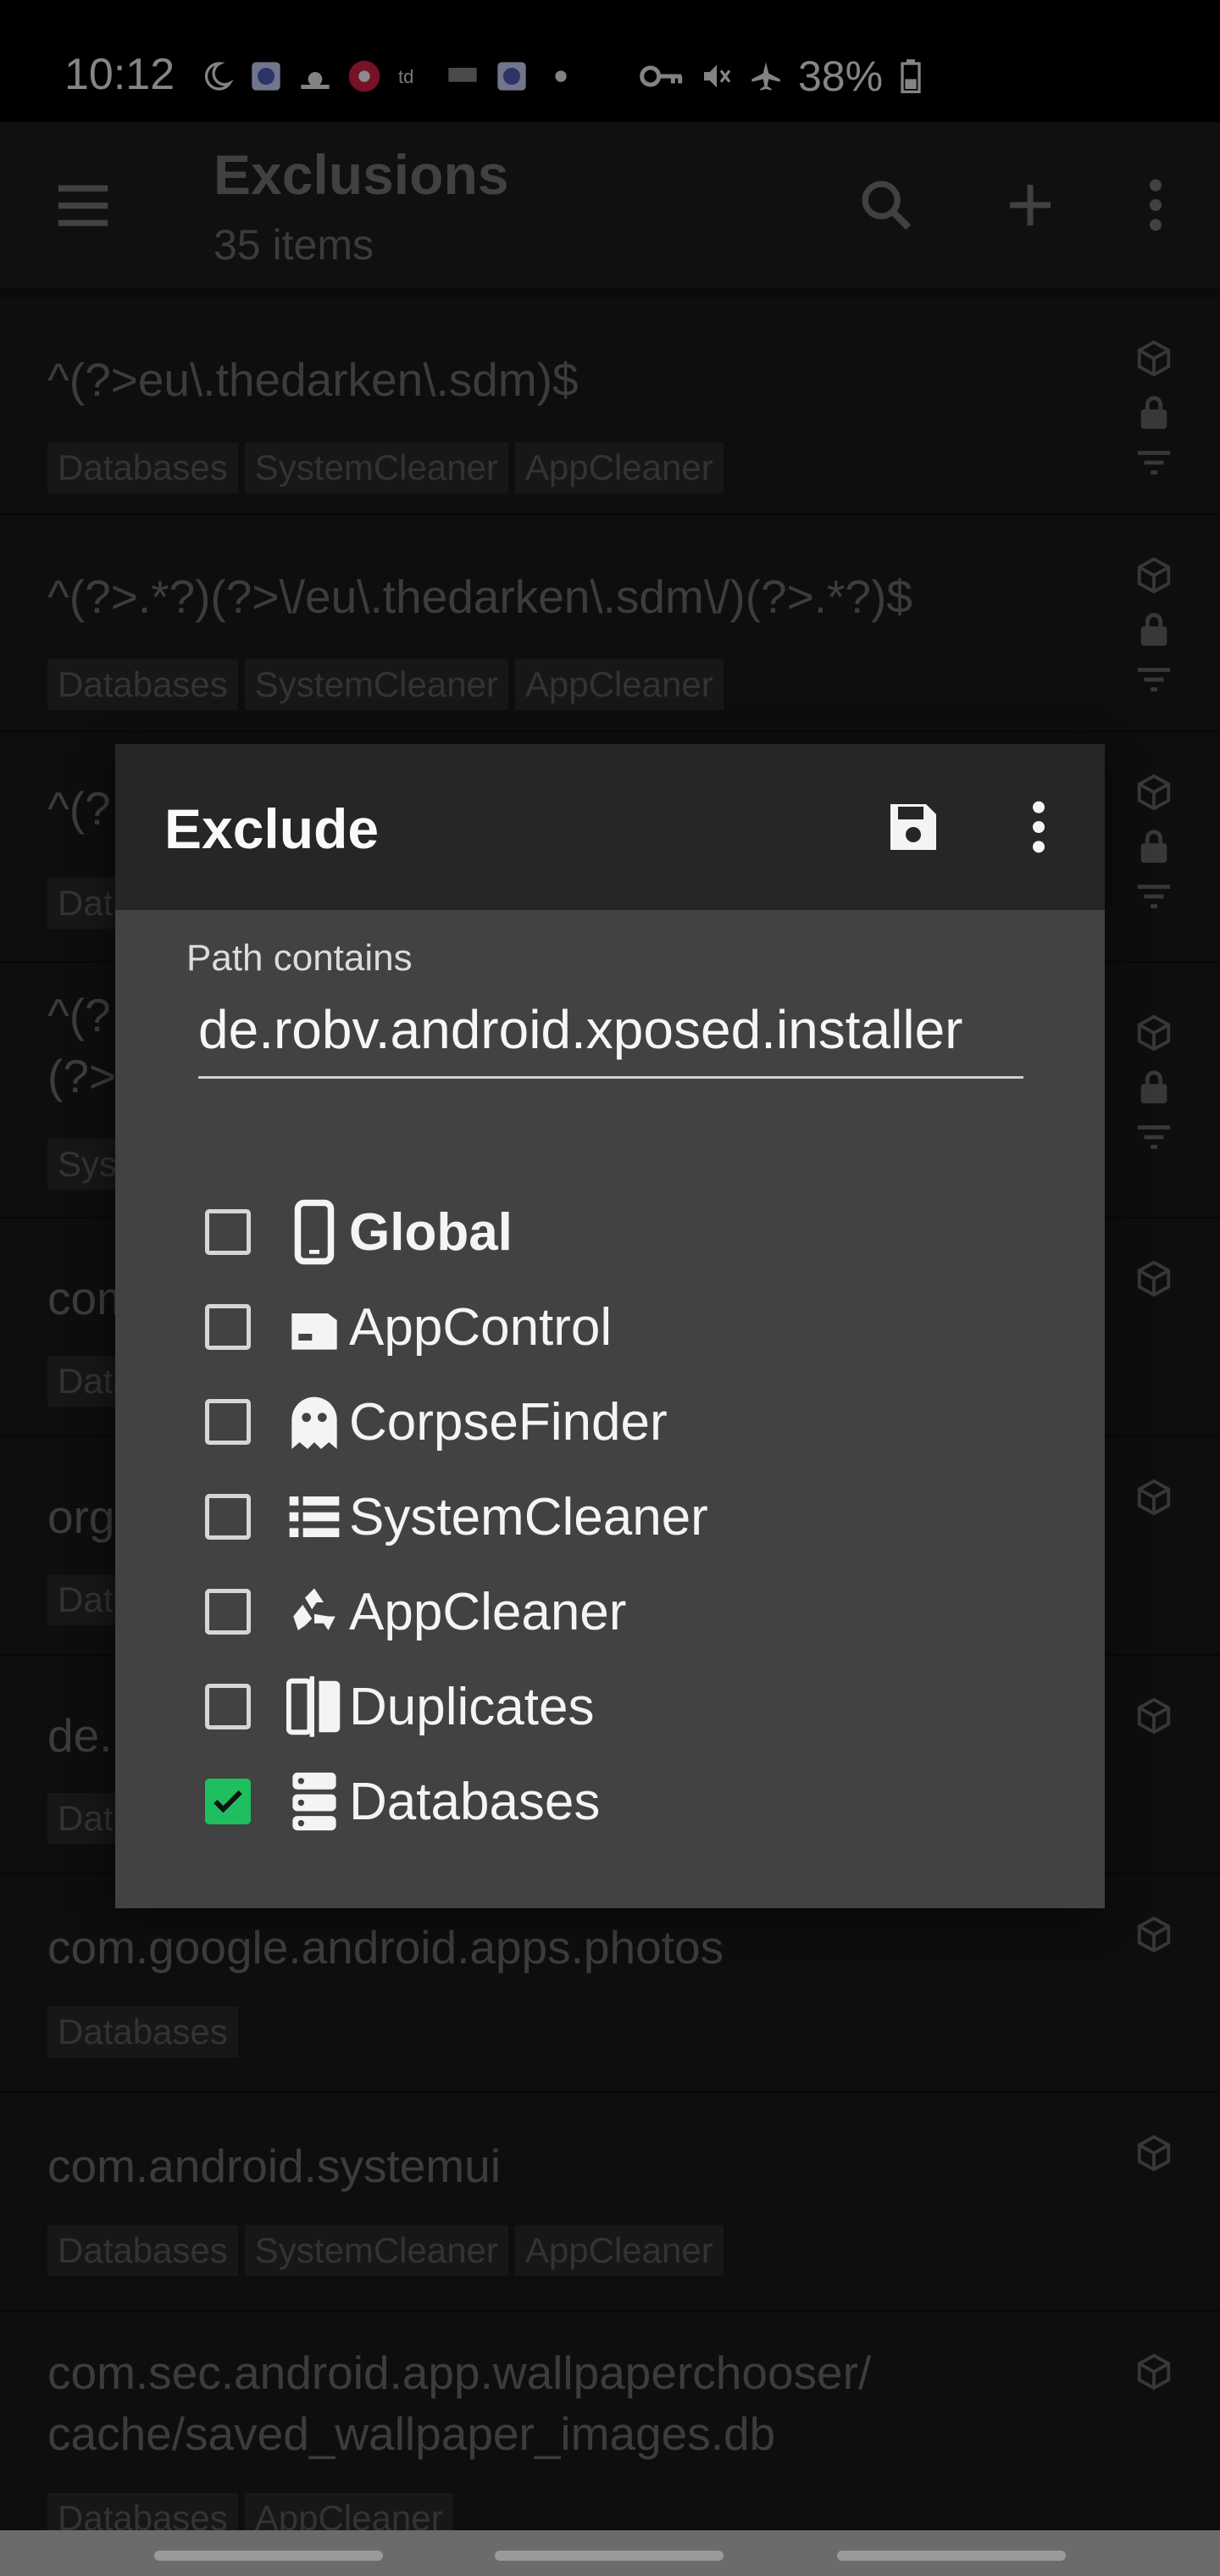 This screenshot has height=2576, width=1220. Describe the element at coordinates (272, 828) in the screenshot. I see `dialog-title: Exclude` at that location.